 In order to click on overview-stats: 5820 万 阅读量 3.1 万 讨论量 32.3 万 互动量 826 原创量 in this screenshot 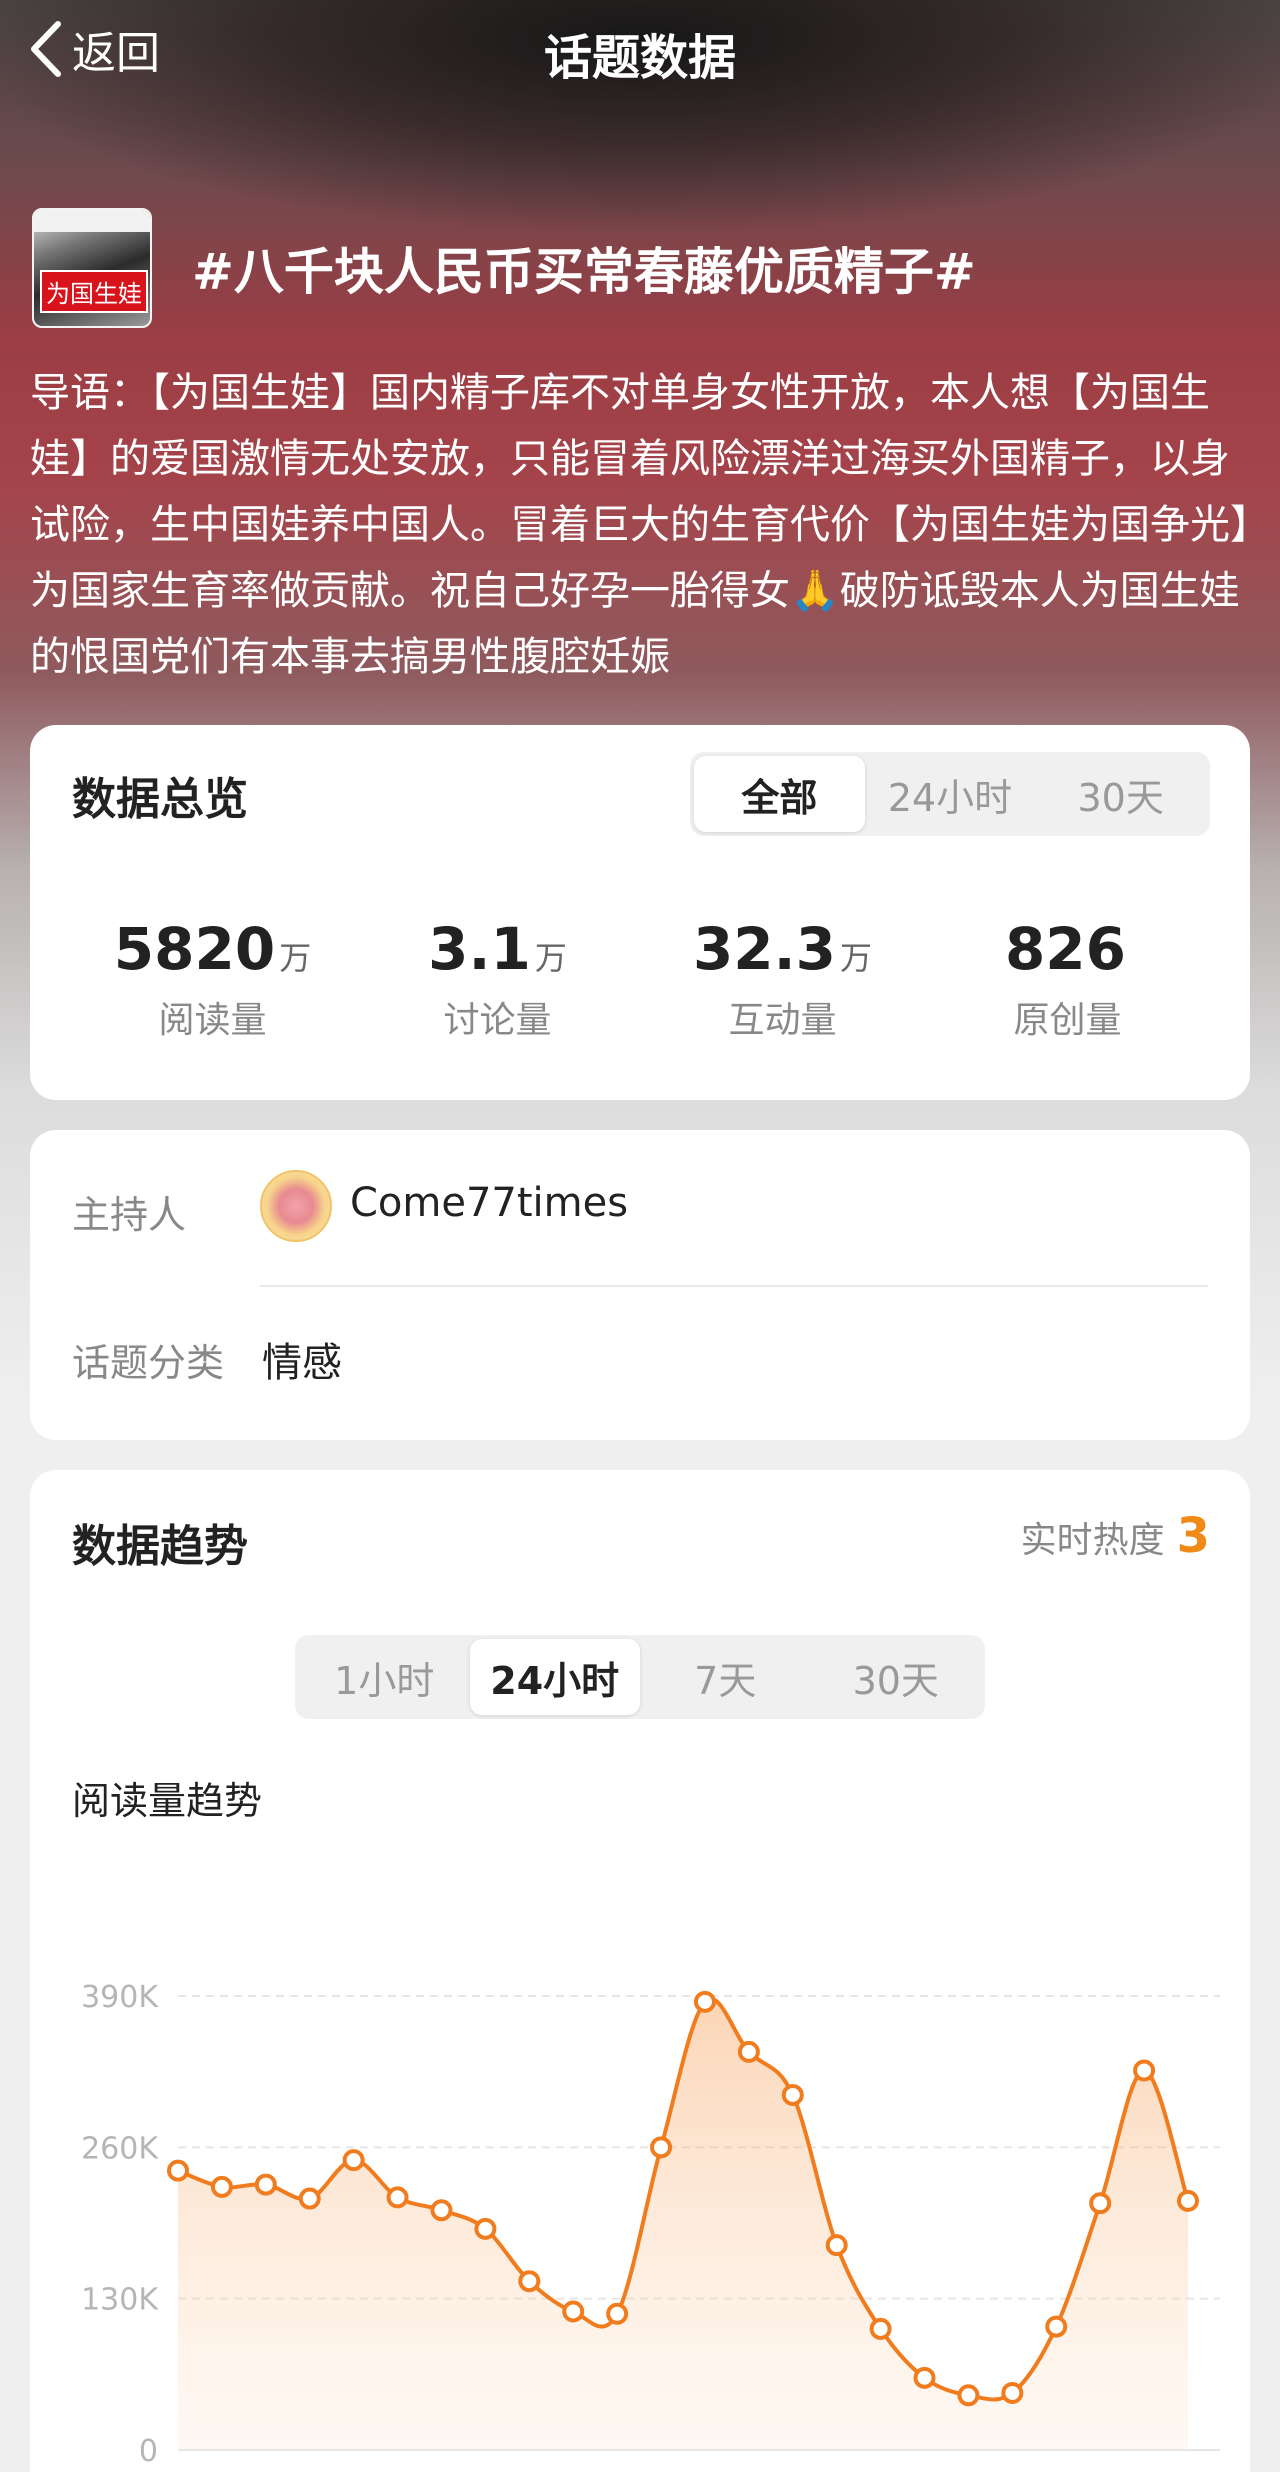, I will do `click(640, 979)`.